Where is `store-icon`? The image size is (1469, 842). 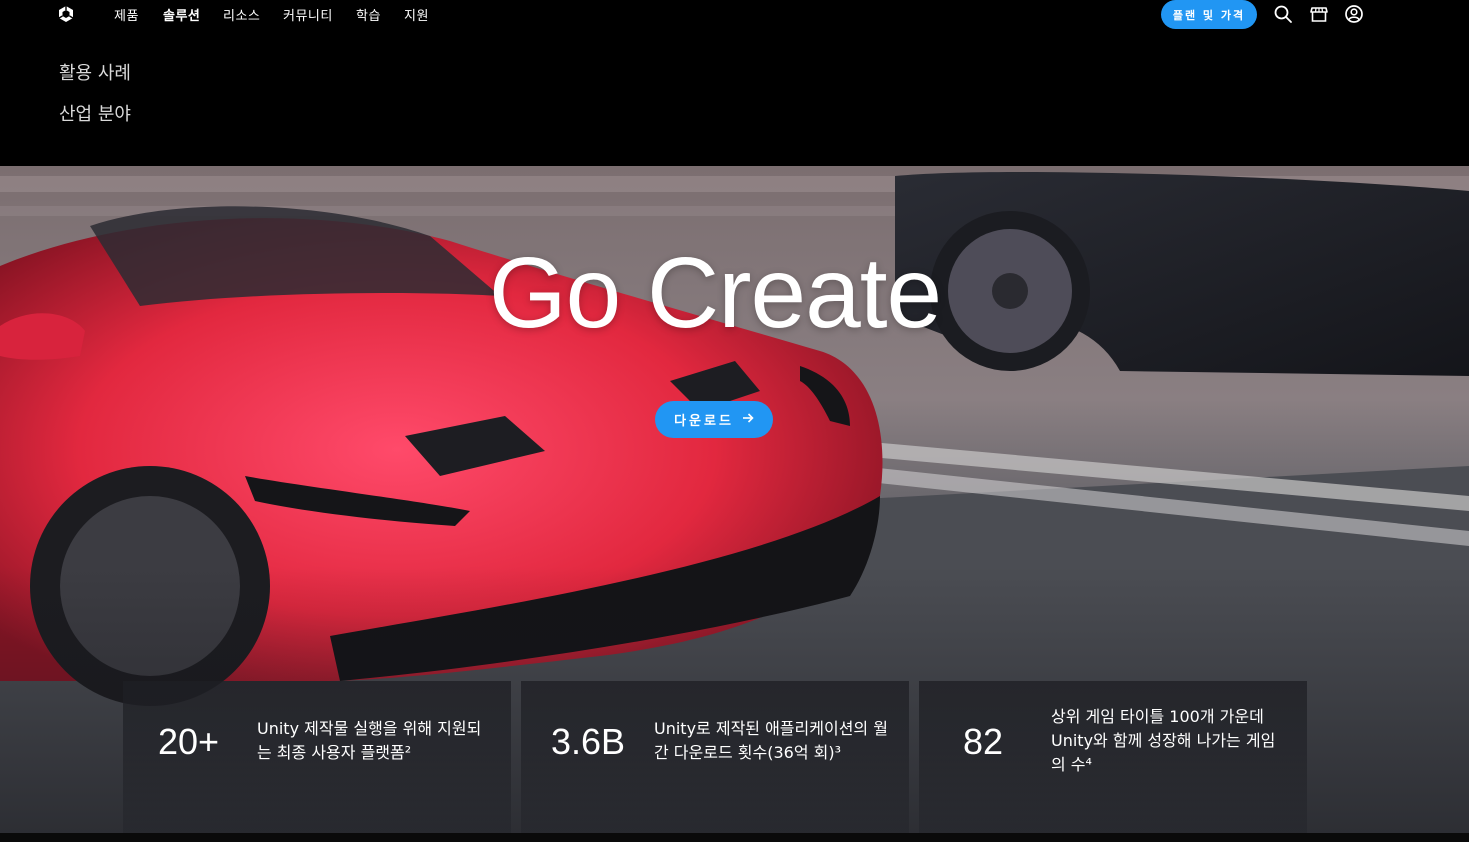 store-icon is located at coordinates (1319, 14).